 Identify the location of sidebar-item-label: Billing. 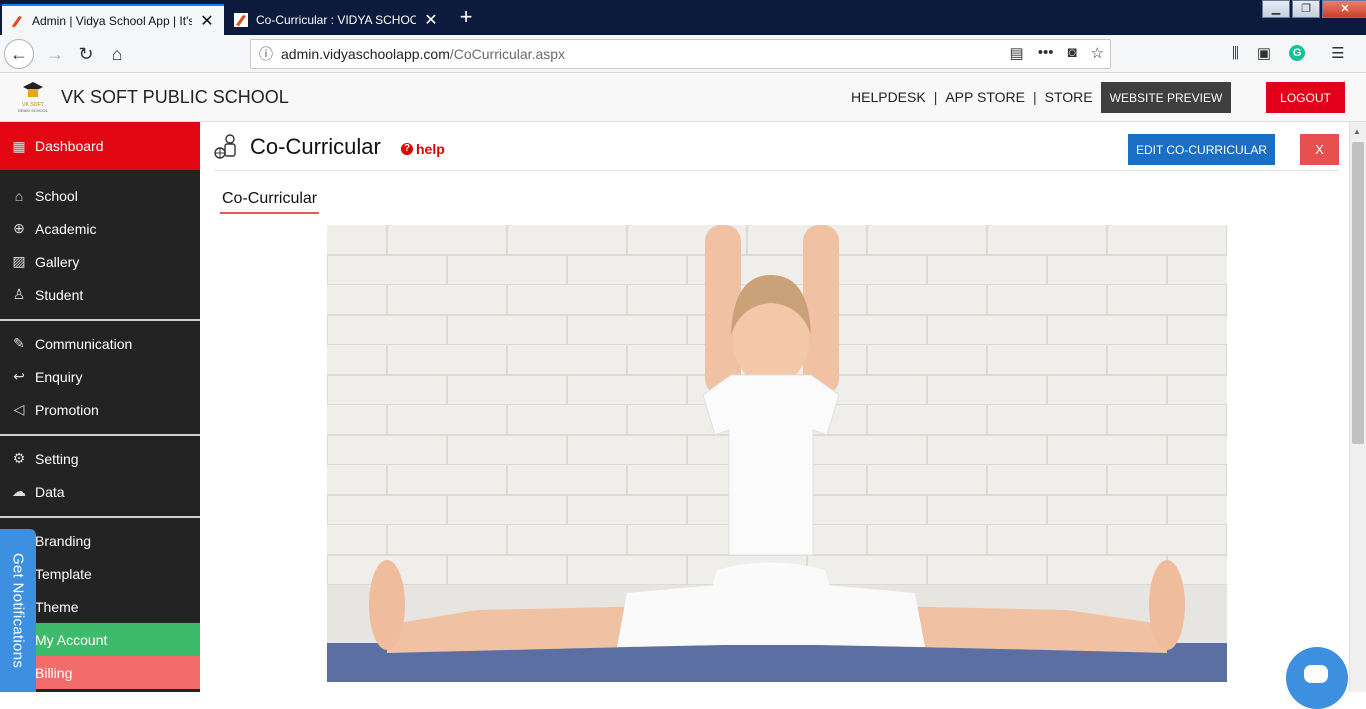
(54, 672).